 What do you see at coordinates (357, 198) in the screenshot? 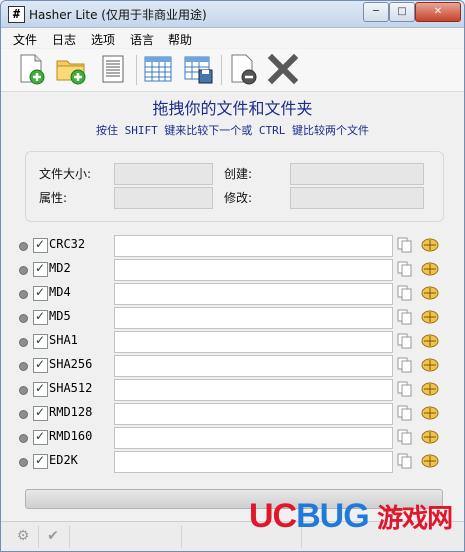
I see `modified-field` at bounding box center [357, 198].